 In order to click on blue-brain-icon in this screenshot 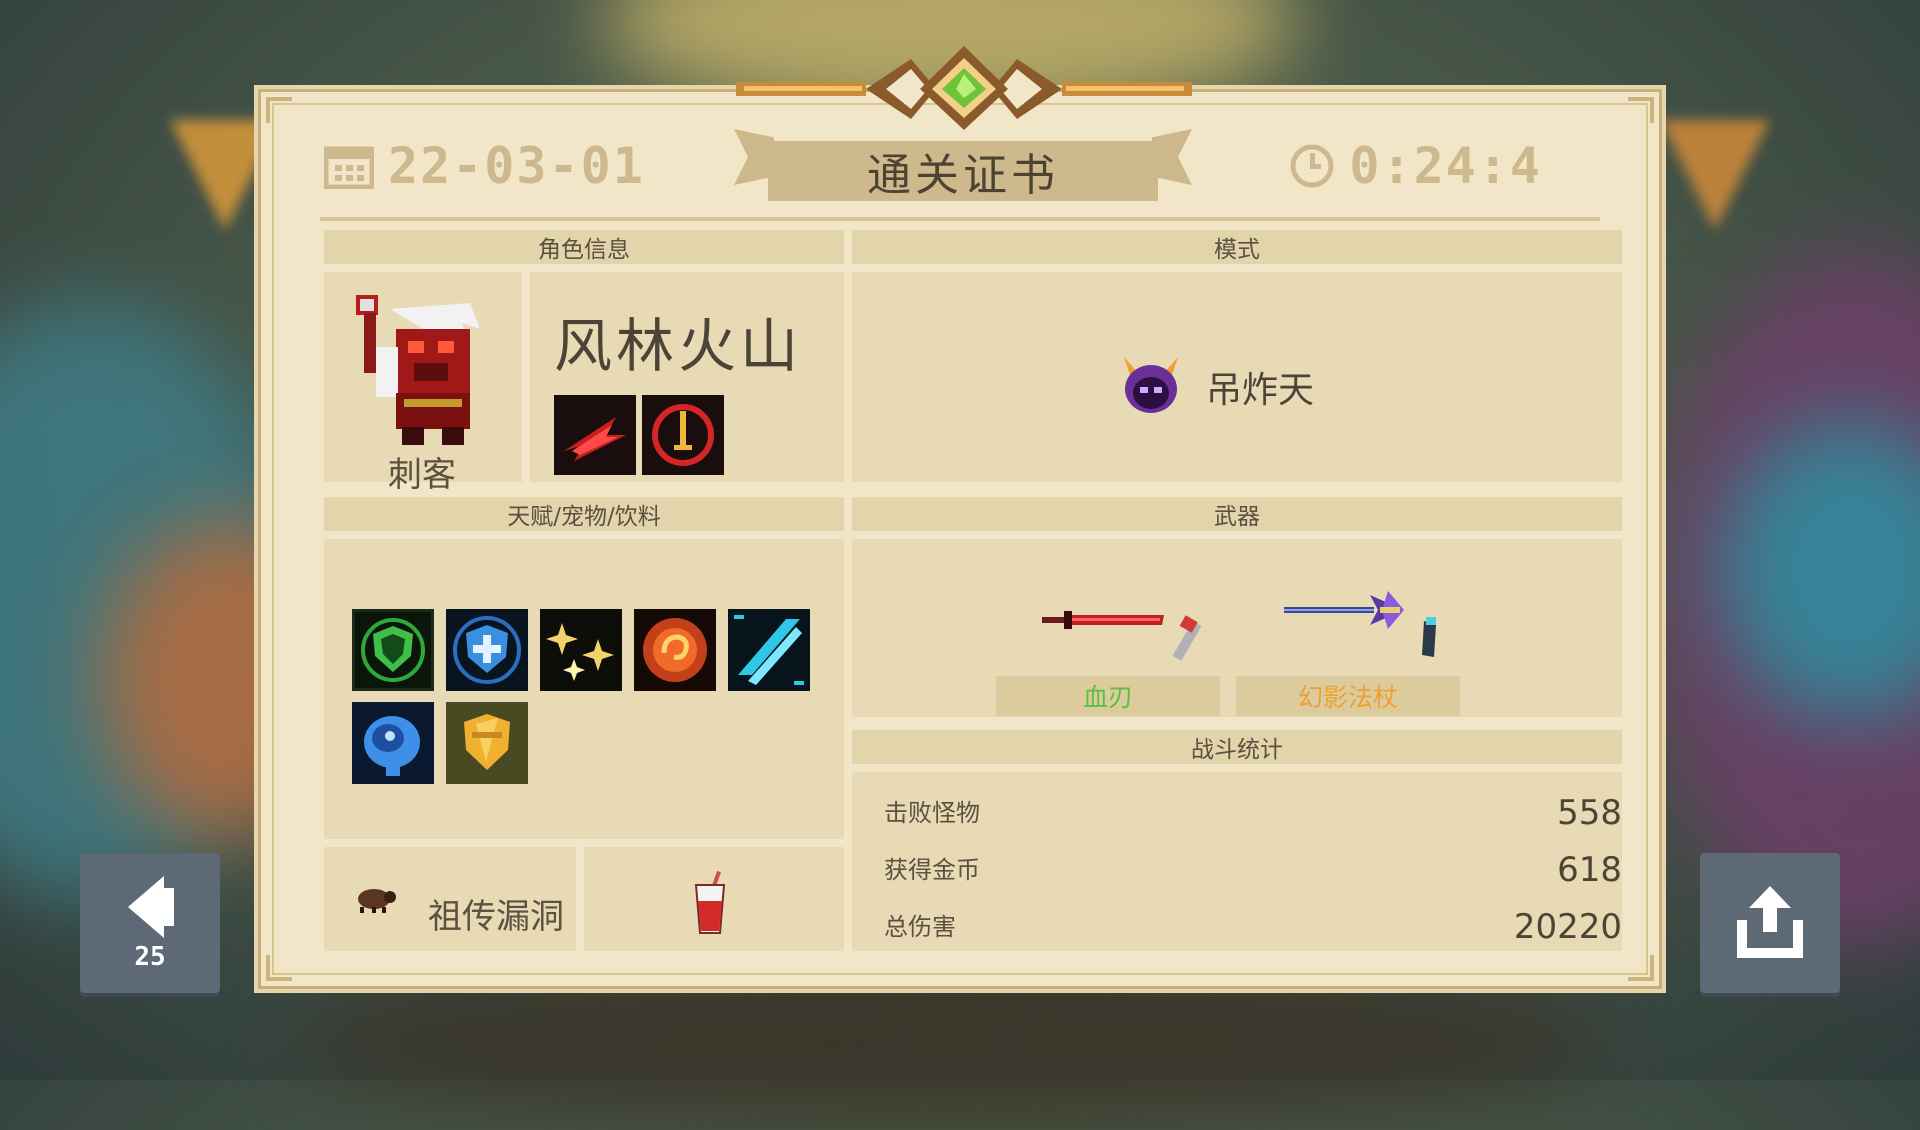, I will do `click(393, 743)`.